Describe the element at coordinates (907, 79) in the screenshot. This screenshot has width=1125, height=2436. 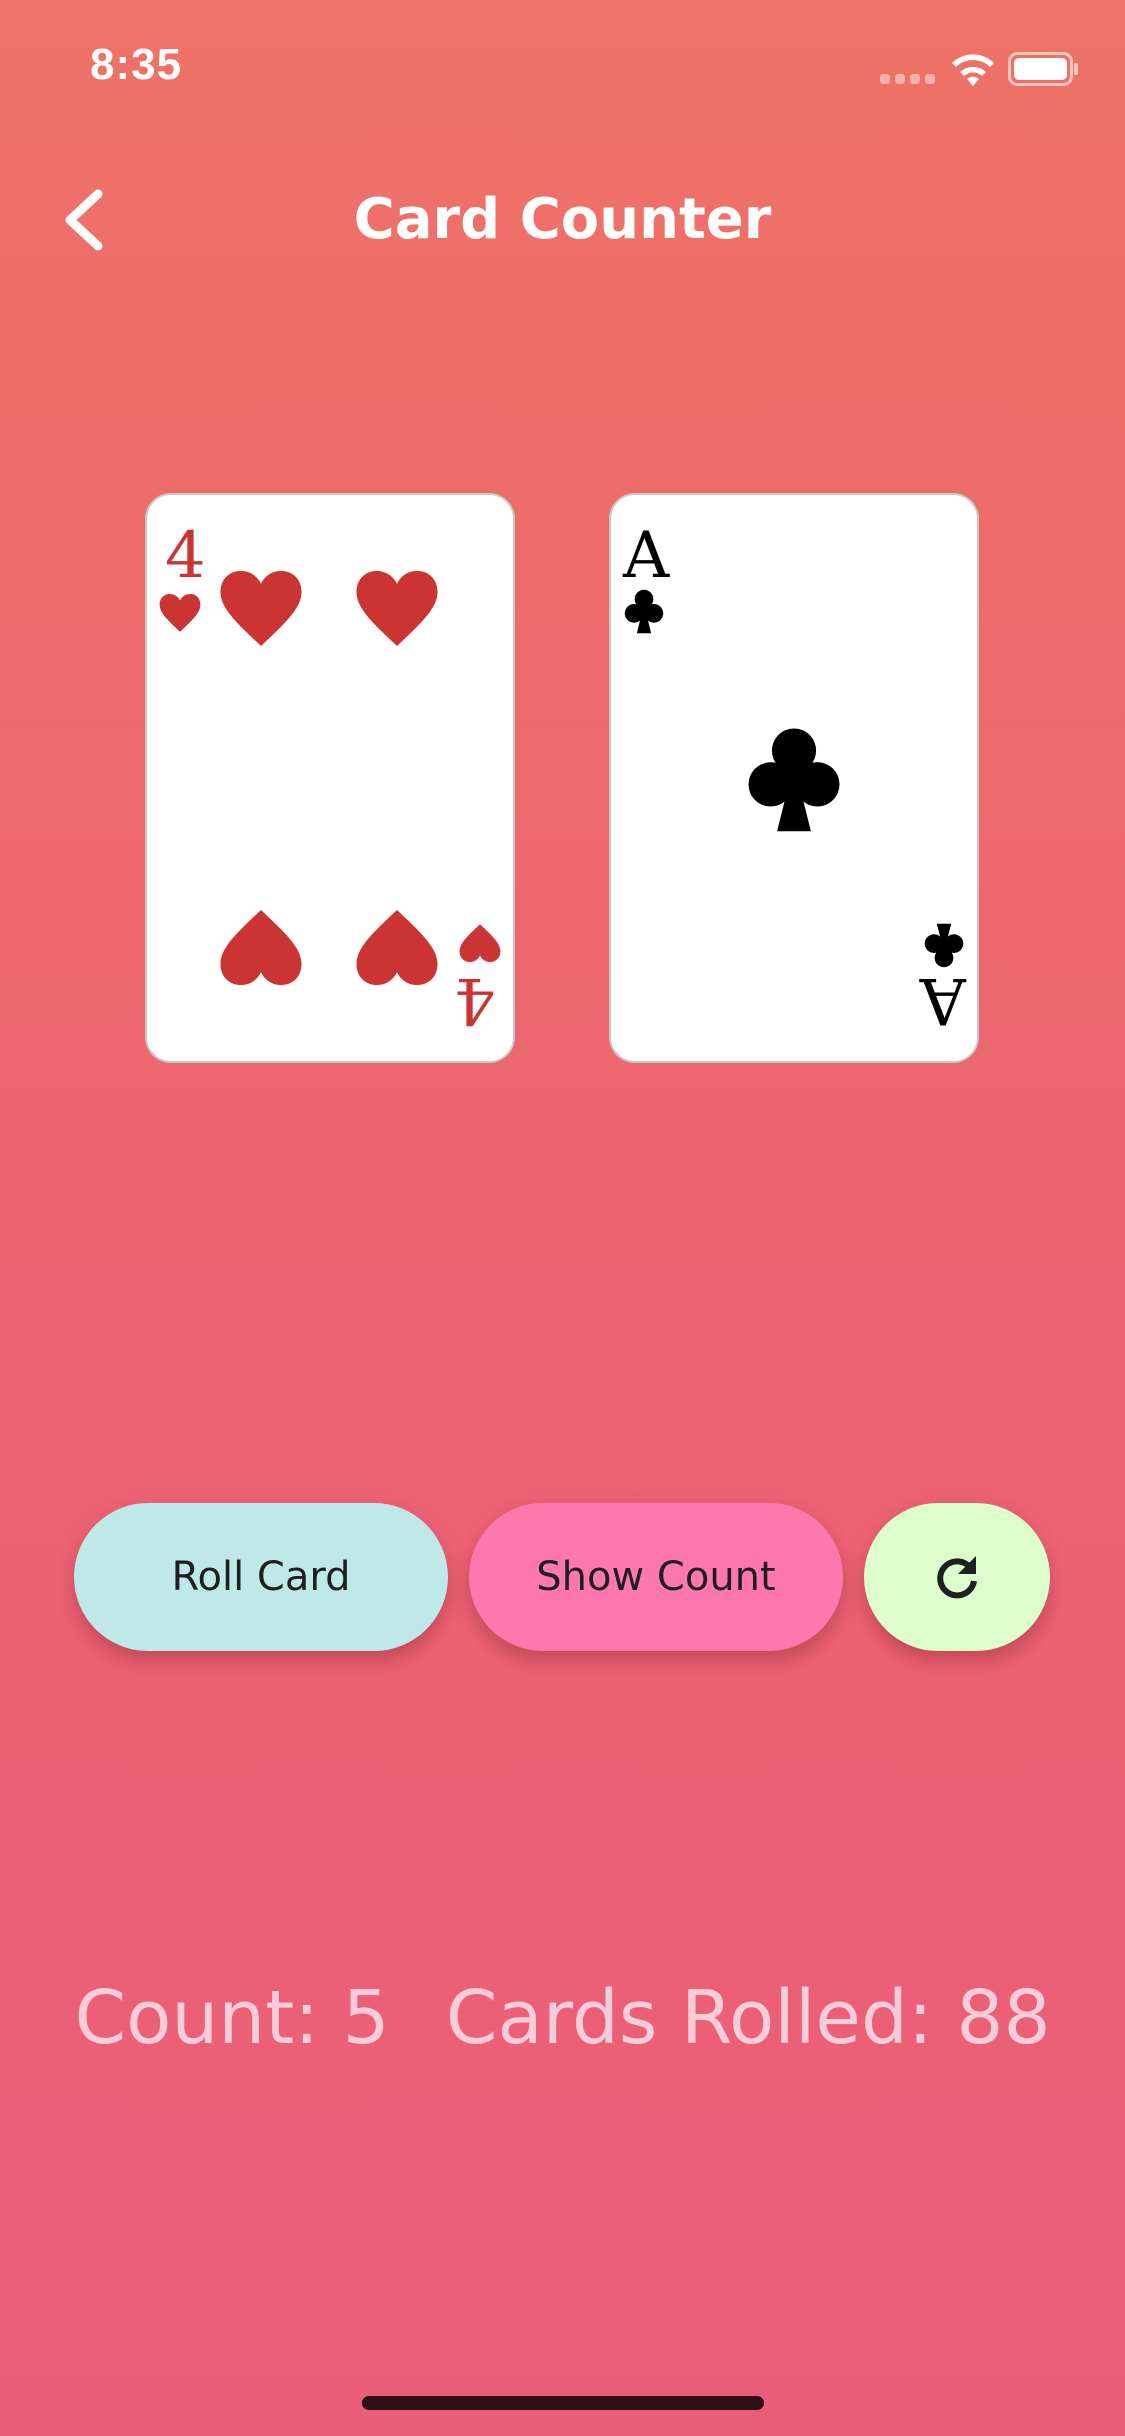
I see `cellular-signal-icon` at that location.